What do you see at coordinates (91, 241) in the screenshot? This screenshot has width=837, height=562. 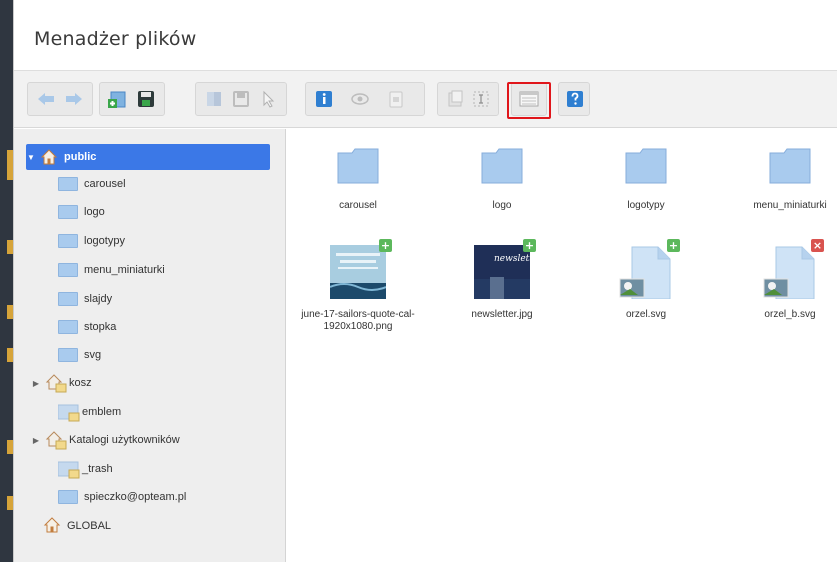 I see `tree-item-logotypy: logotypy` at bounding box center [91, 241].